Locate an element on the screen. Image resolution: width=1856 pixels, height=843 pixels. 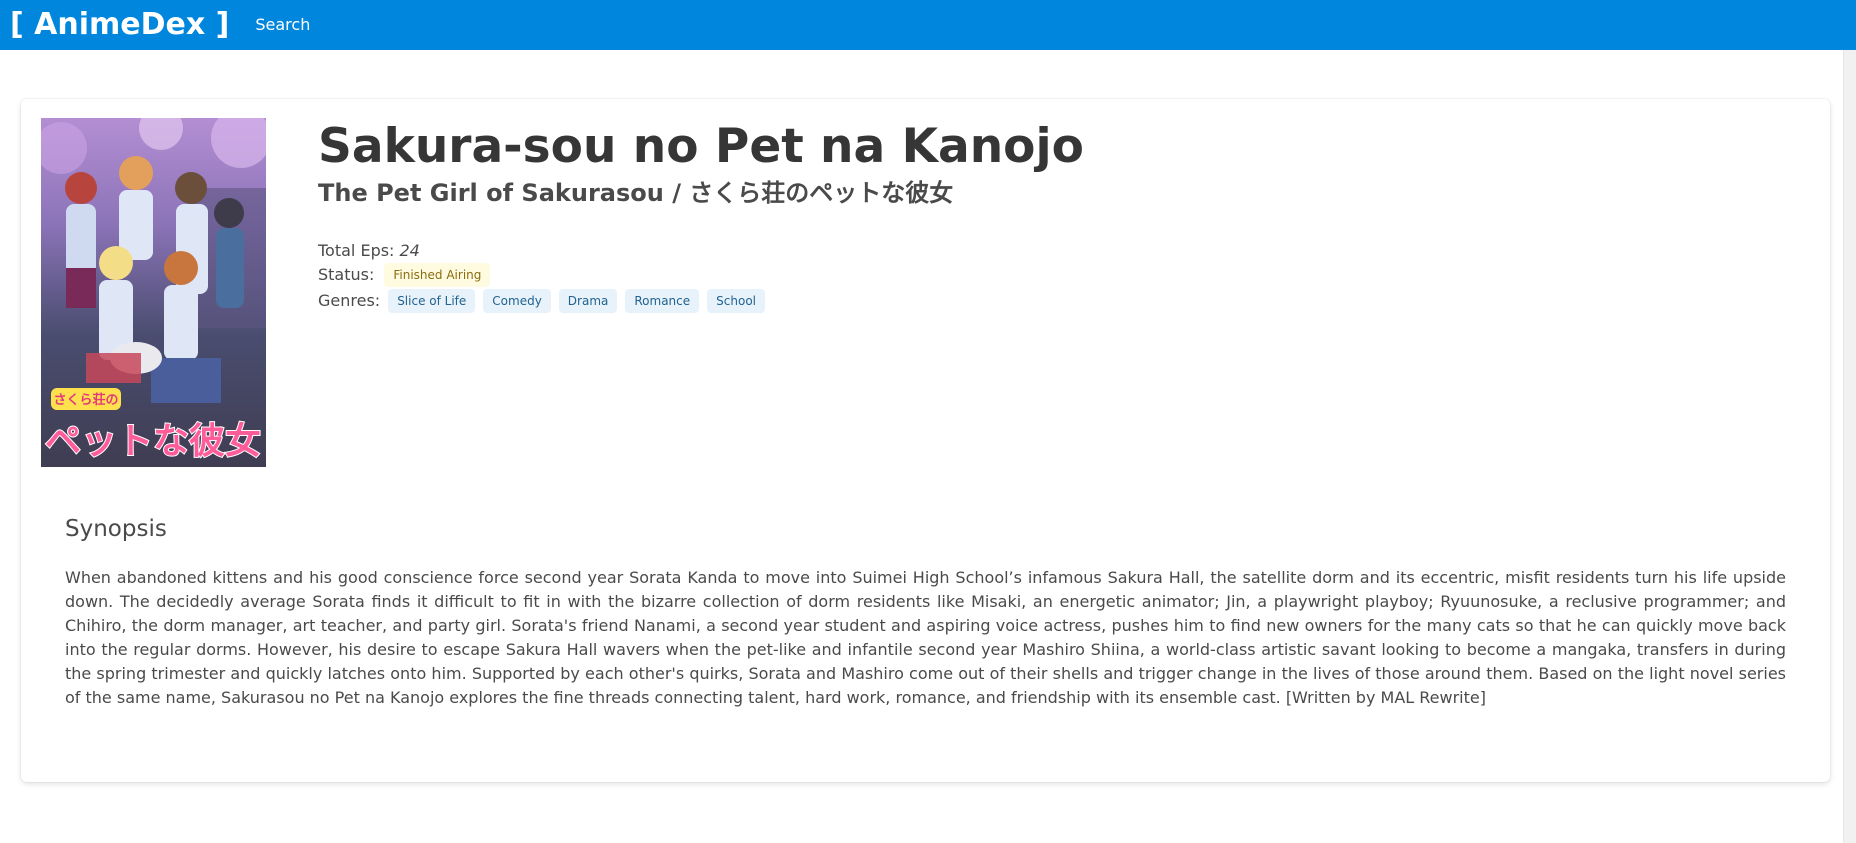
status-row: Status: Finished Airing is located at coordinates (1058, 275).